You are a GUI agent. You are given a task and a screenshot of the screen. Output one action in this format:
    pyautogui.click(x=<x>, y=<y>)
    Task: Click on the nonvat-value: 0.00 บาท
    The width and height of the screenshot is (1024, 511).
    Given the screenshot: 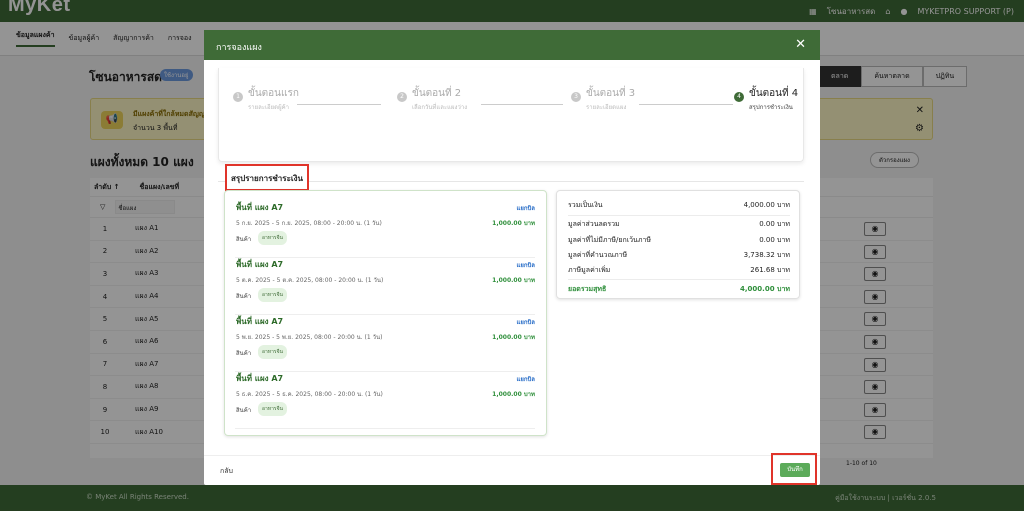 What is the action you would take?
    pyautogui.click(x=774, y=240)
    